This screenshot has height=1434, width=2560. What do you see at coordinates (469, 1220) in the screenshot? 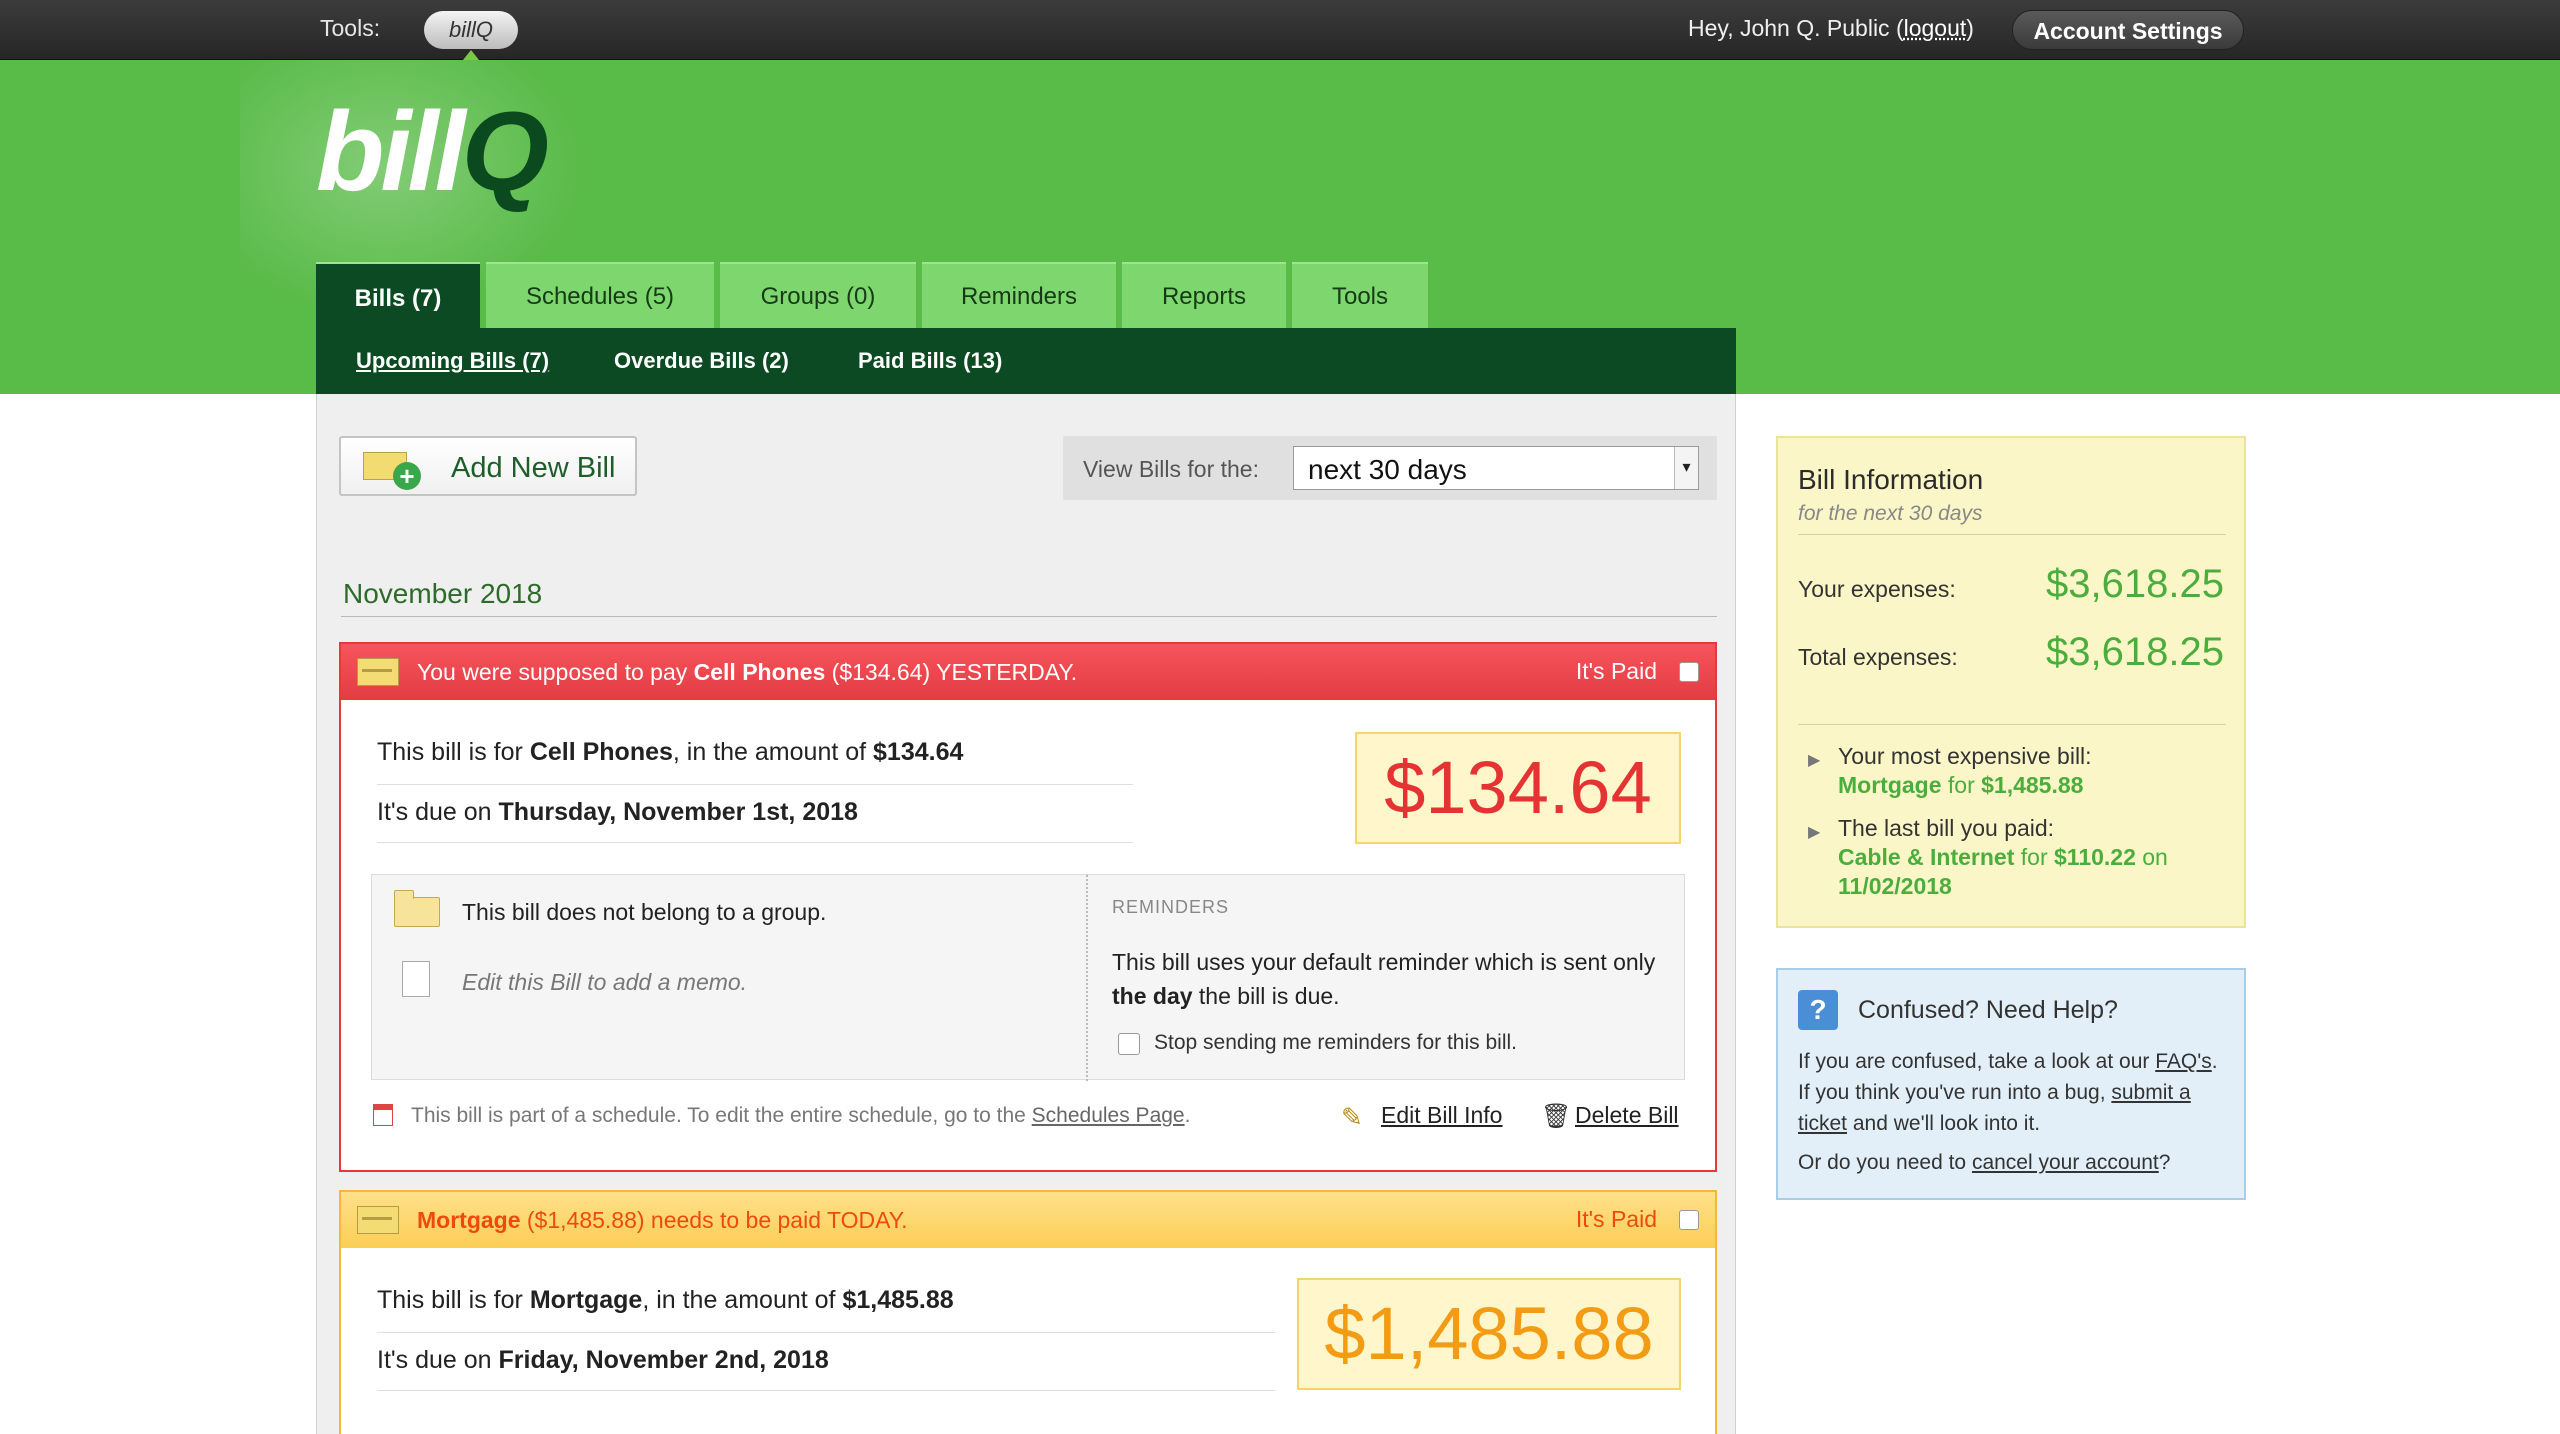
I see `status-bill-name: Mortgage` at bounding box center [469, 1220].